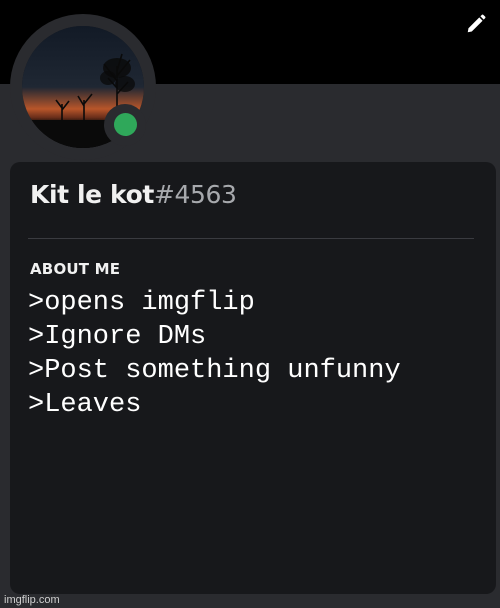 This screenshot has width=500, height=608. I want to click on section-divider, so click(251, 238).